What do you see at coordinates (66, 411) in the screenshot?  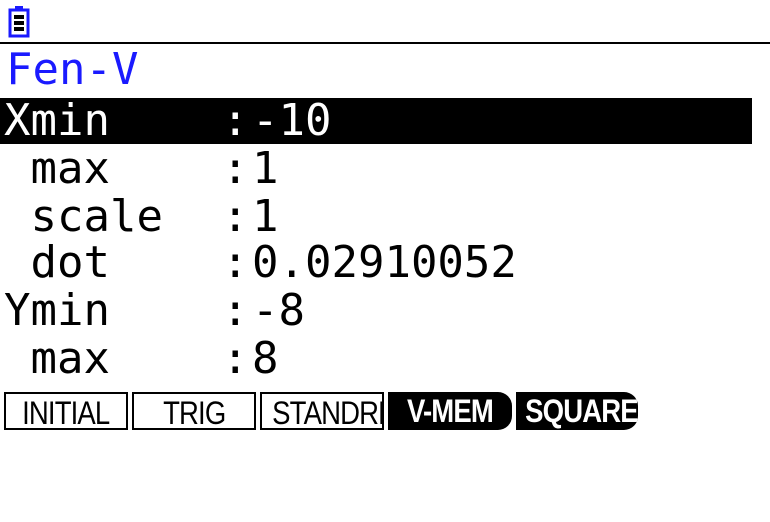 I see `fkey-initial: INITIAL` at bounding box center [66, 411].